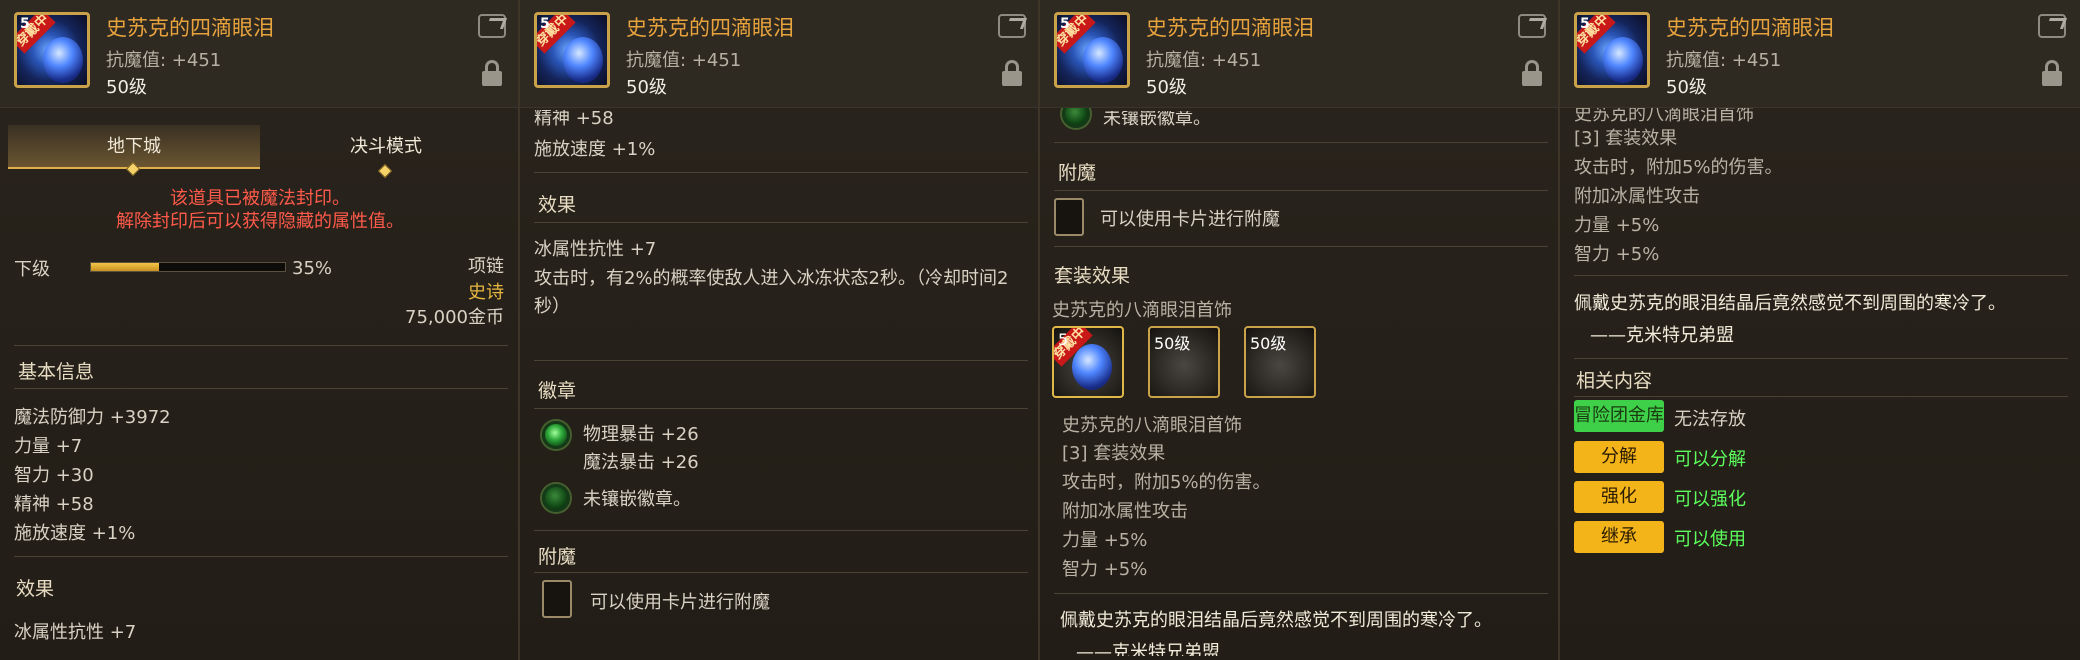  I want to click on tab-duel-marker, so click(385, 171).